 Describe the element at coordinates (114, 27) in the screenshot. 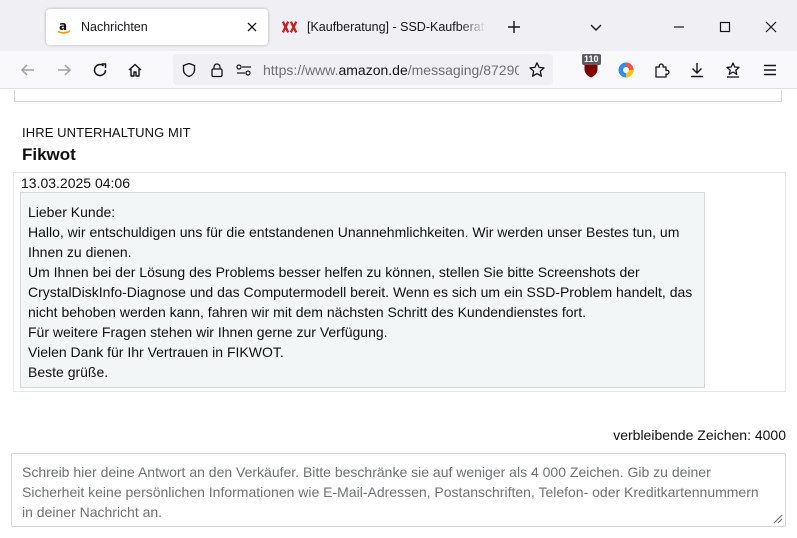

I see `tab-title: Nachrichten` at that location.